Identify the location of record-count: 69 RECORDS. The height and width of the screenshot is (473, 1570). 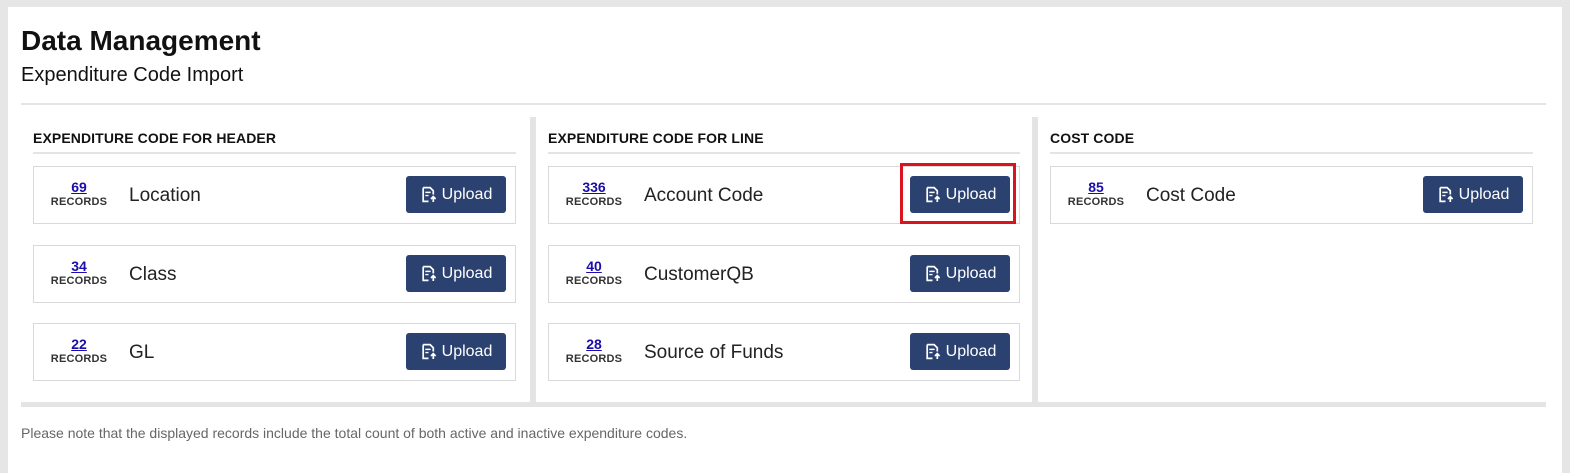
(79, 194).